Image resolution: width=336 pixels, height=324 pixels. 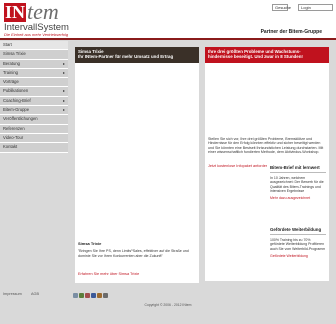 I want to click on header-divider, so click(x=168, y=39).